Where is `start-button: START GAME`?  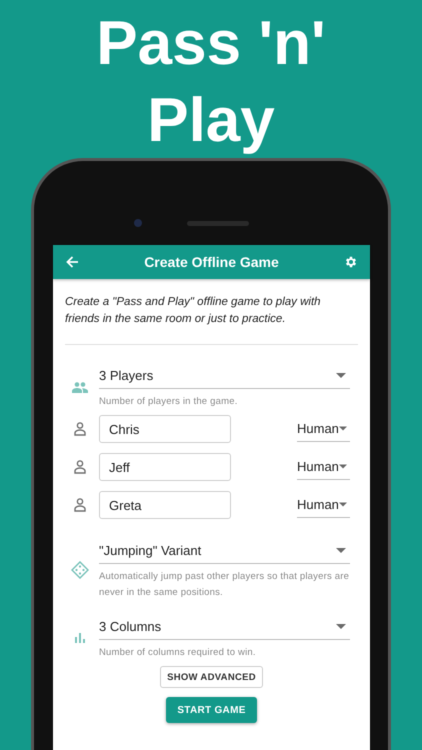
start-button: START GAME is located at coordinates (211, 710).